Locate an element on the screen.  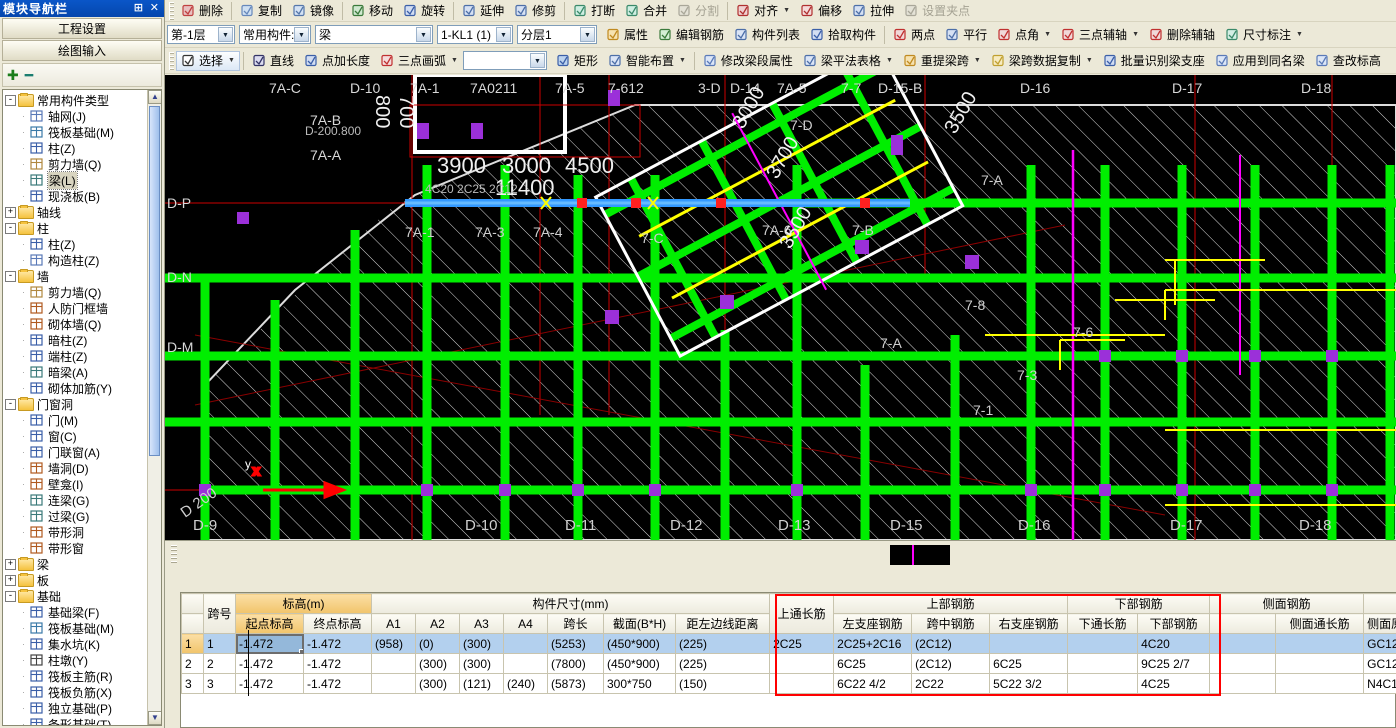
component-toolbar-button-3: 拾取构件 is located at coordinates (843, 35).